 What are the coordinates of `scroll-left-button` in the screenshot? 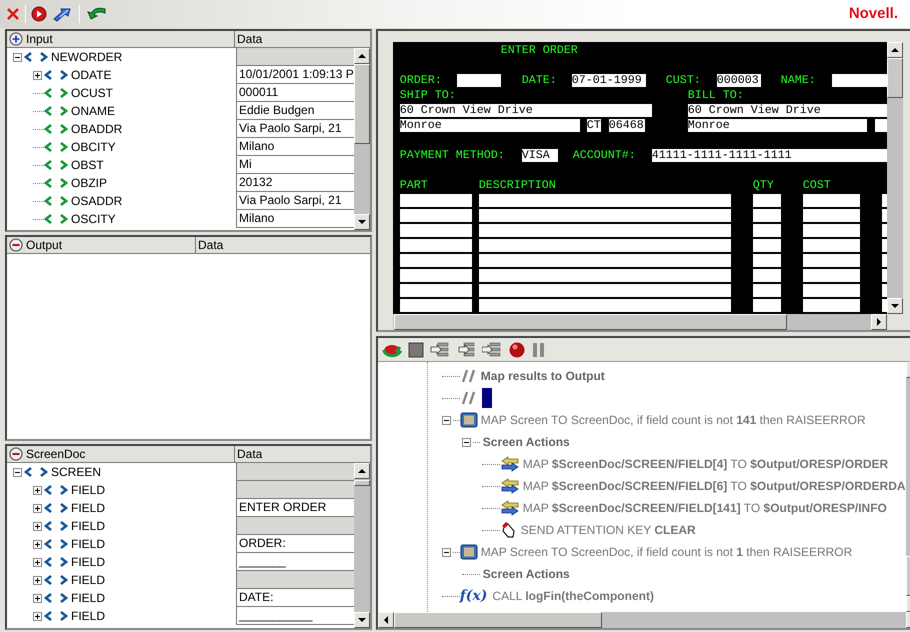 It's located at (386, 620).